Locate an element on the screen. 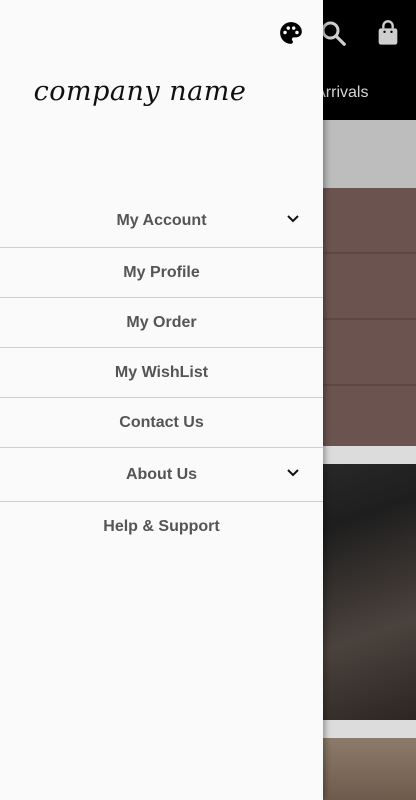  palette-icon is located at coordinates (291, 33).